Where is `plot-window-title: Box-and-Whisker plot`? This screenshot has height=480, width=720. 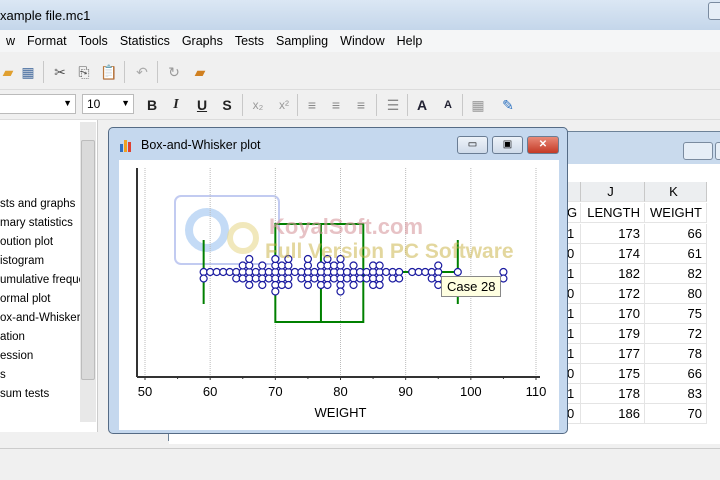
plot-window-title: Box-and-Whisker plot is located at coordinates (201, 145).